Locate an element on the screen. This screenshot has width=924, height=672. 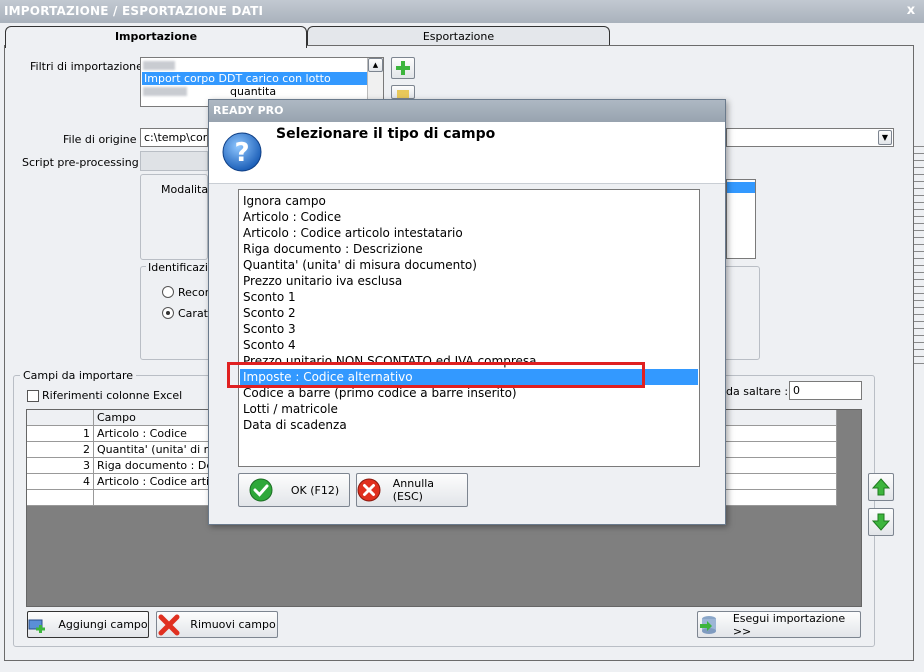
folder-icon is located at coordinates (403, 94).